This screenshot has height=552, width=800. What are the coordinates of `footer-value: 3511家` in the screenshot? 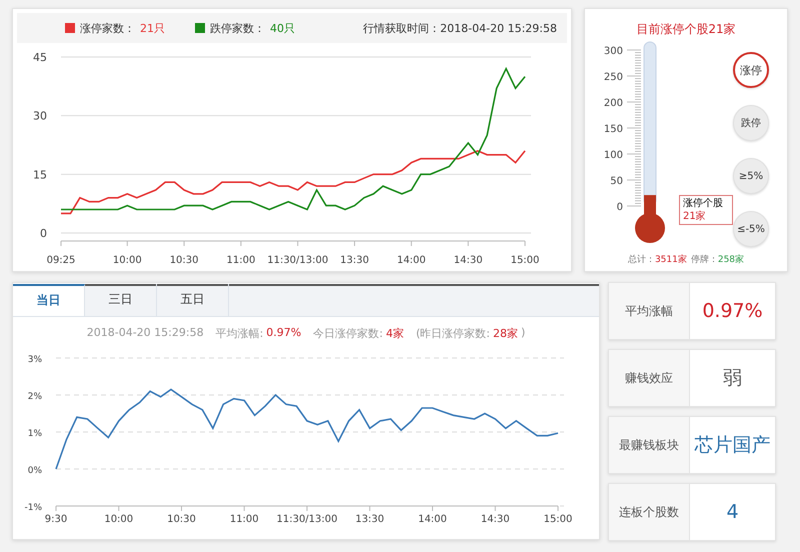 It's located at (670, 260).